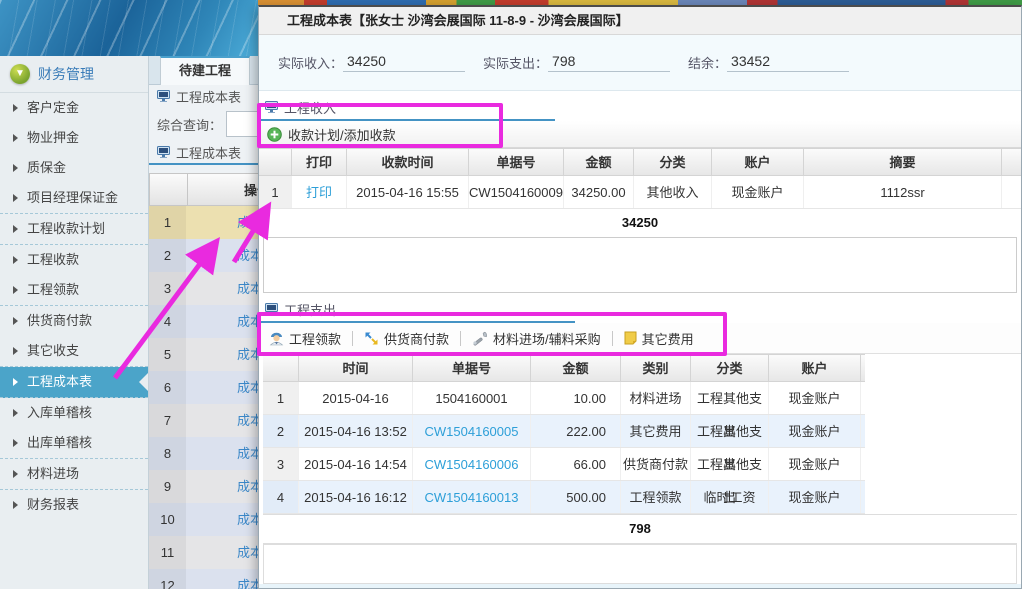 The image size is (1022, 589). I want to click on print-link: 打印, so click(319, 192).